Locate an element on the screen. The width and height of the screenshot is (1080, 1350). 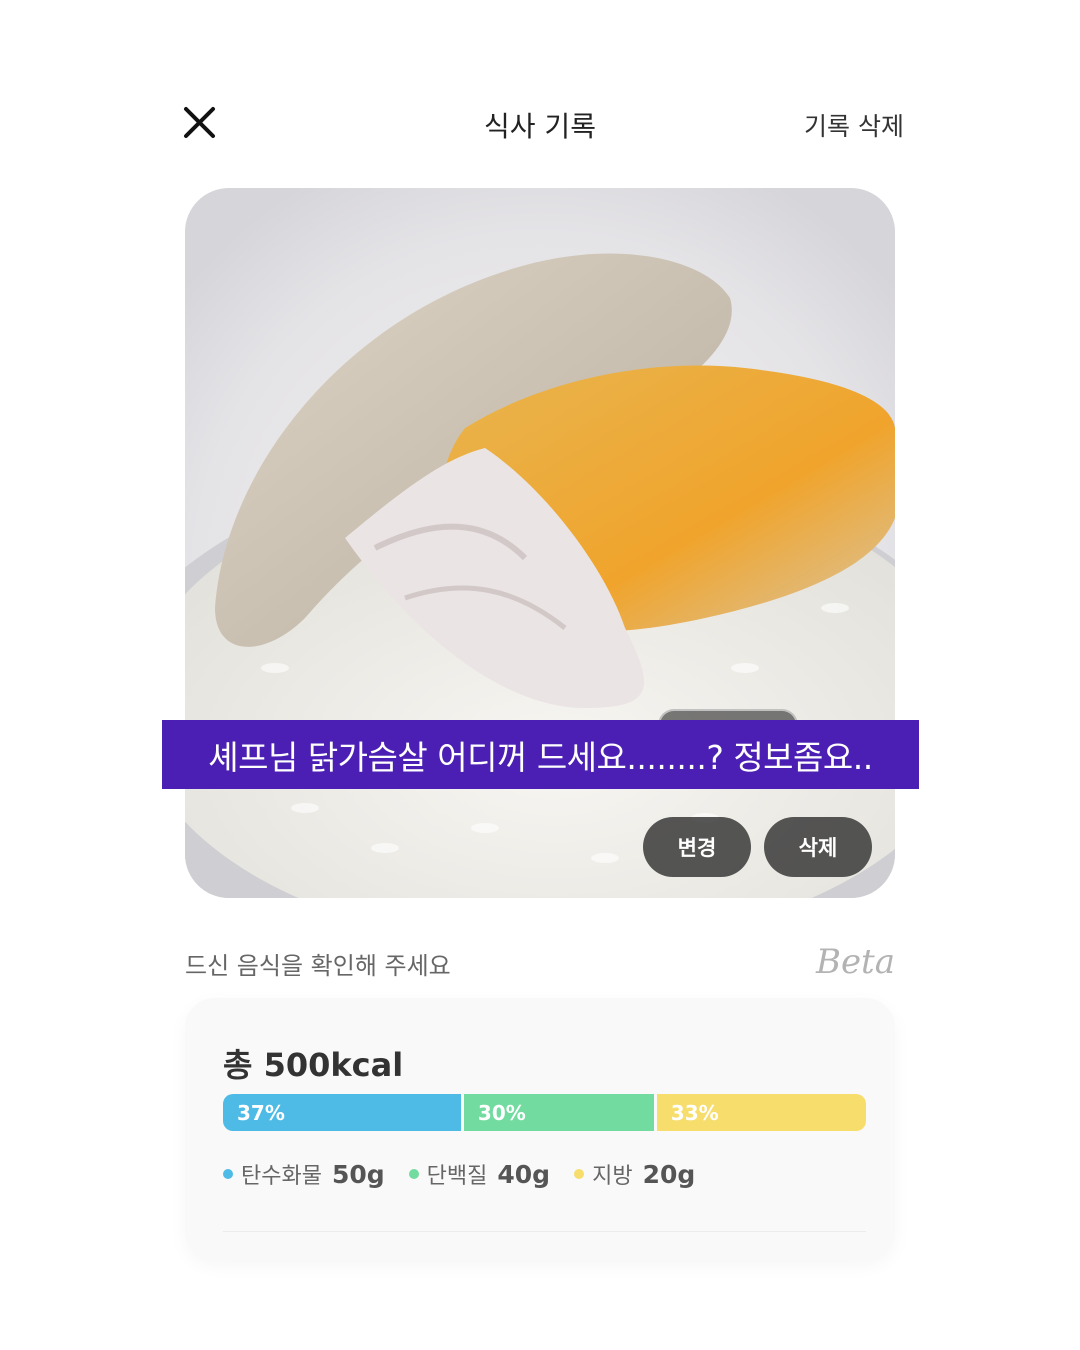
fat-dot-icon is located at coordinates (579, 1174).